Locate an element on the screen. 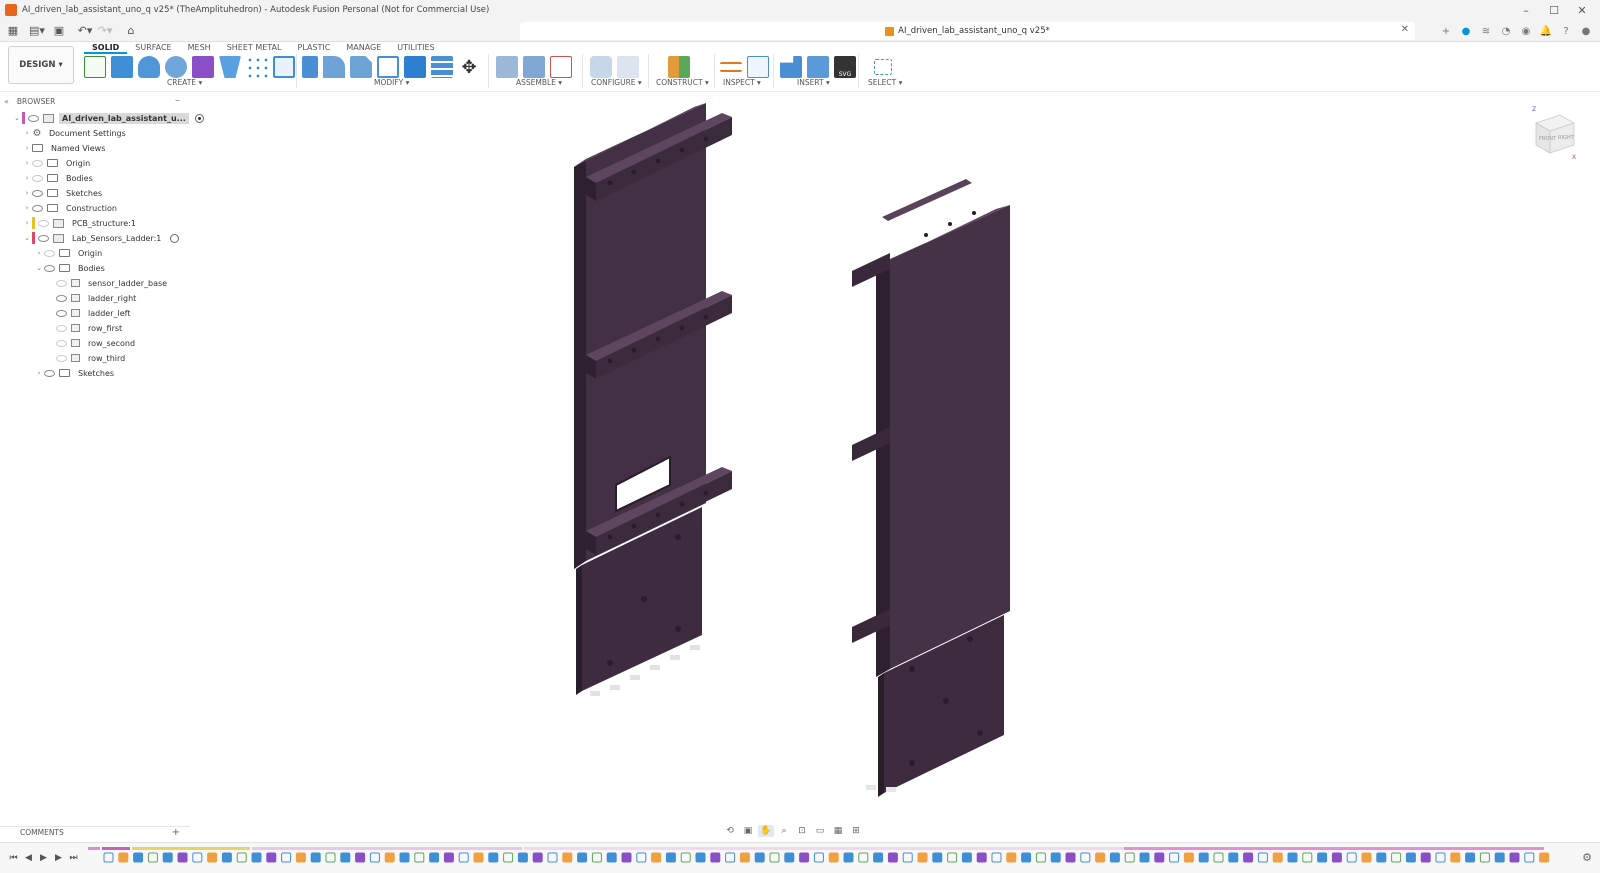  tree-item-named-views: › Named Views is located at coordinates (65, 148).